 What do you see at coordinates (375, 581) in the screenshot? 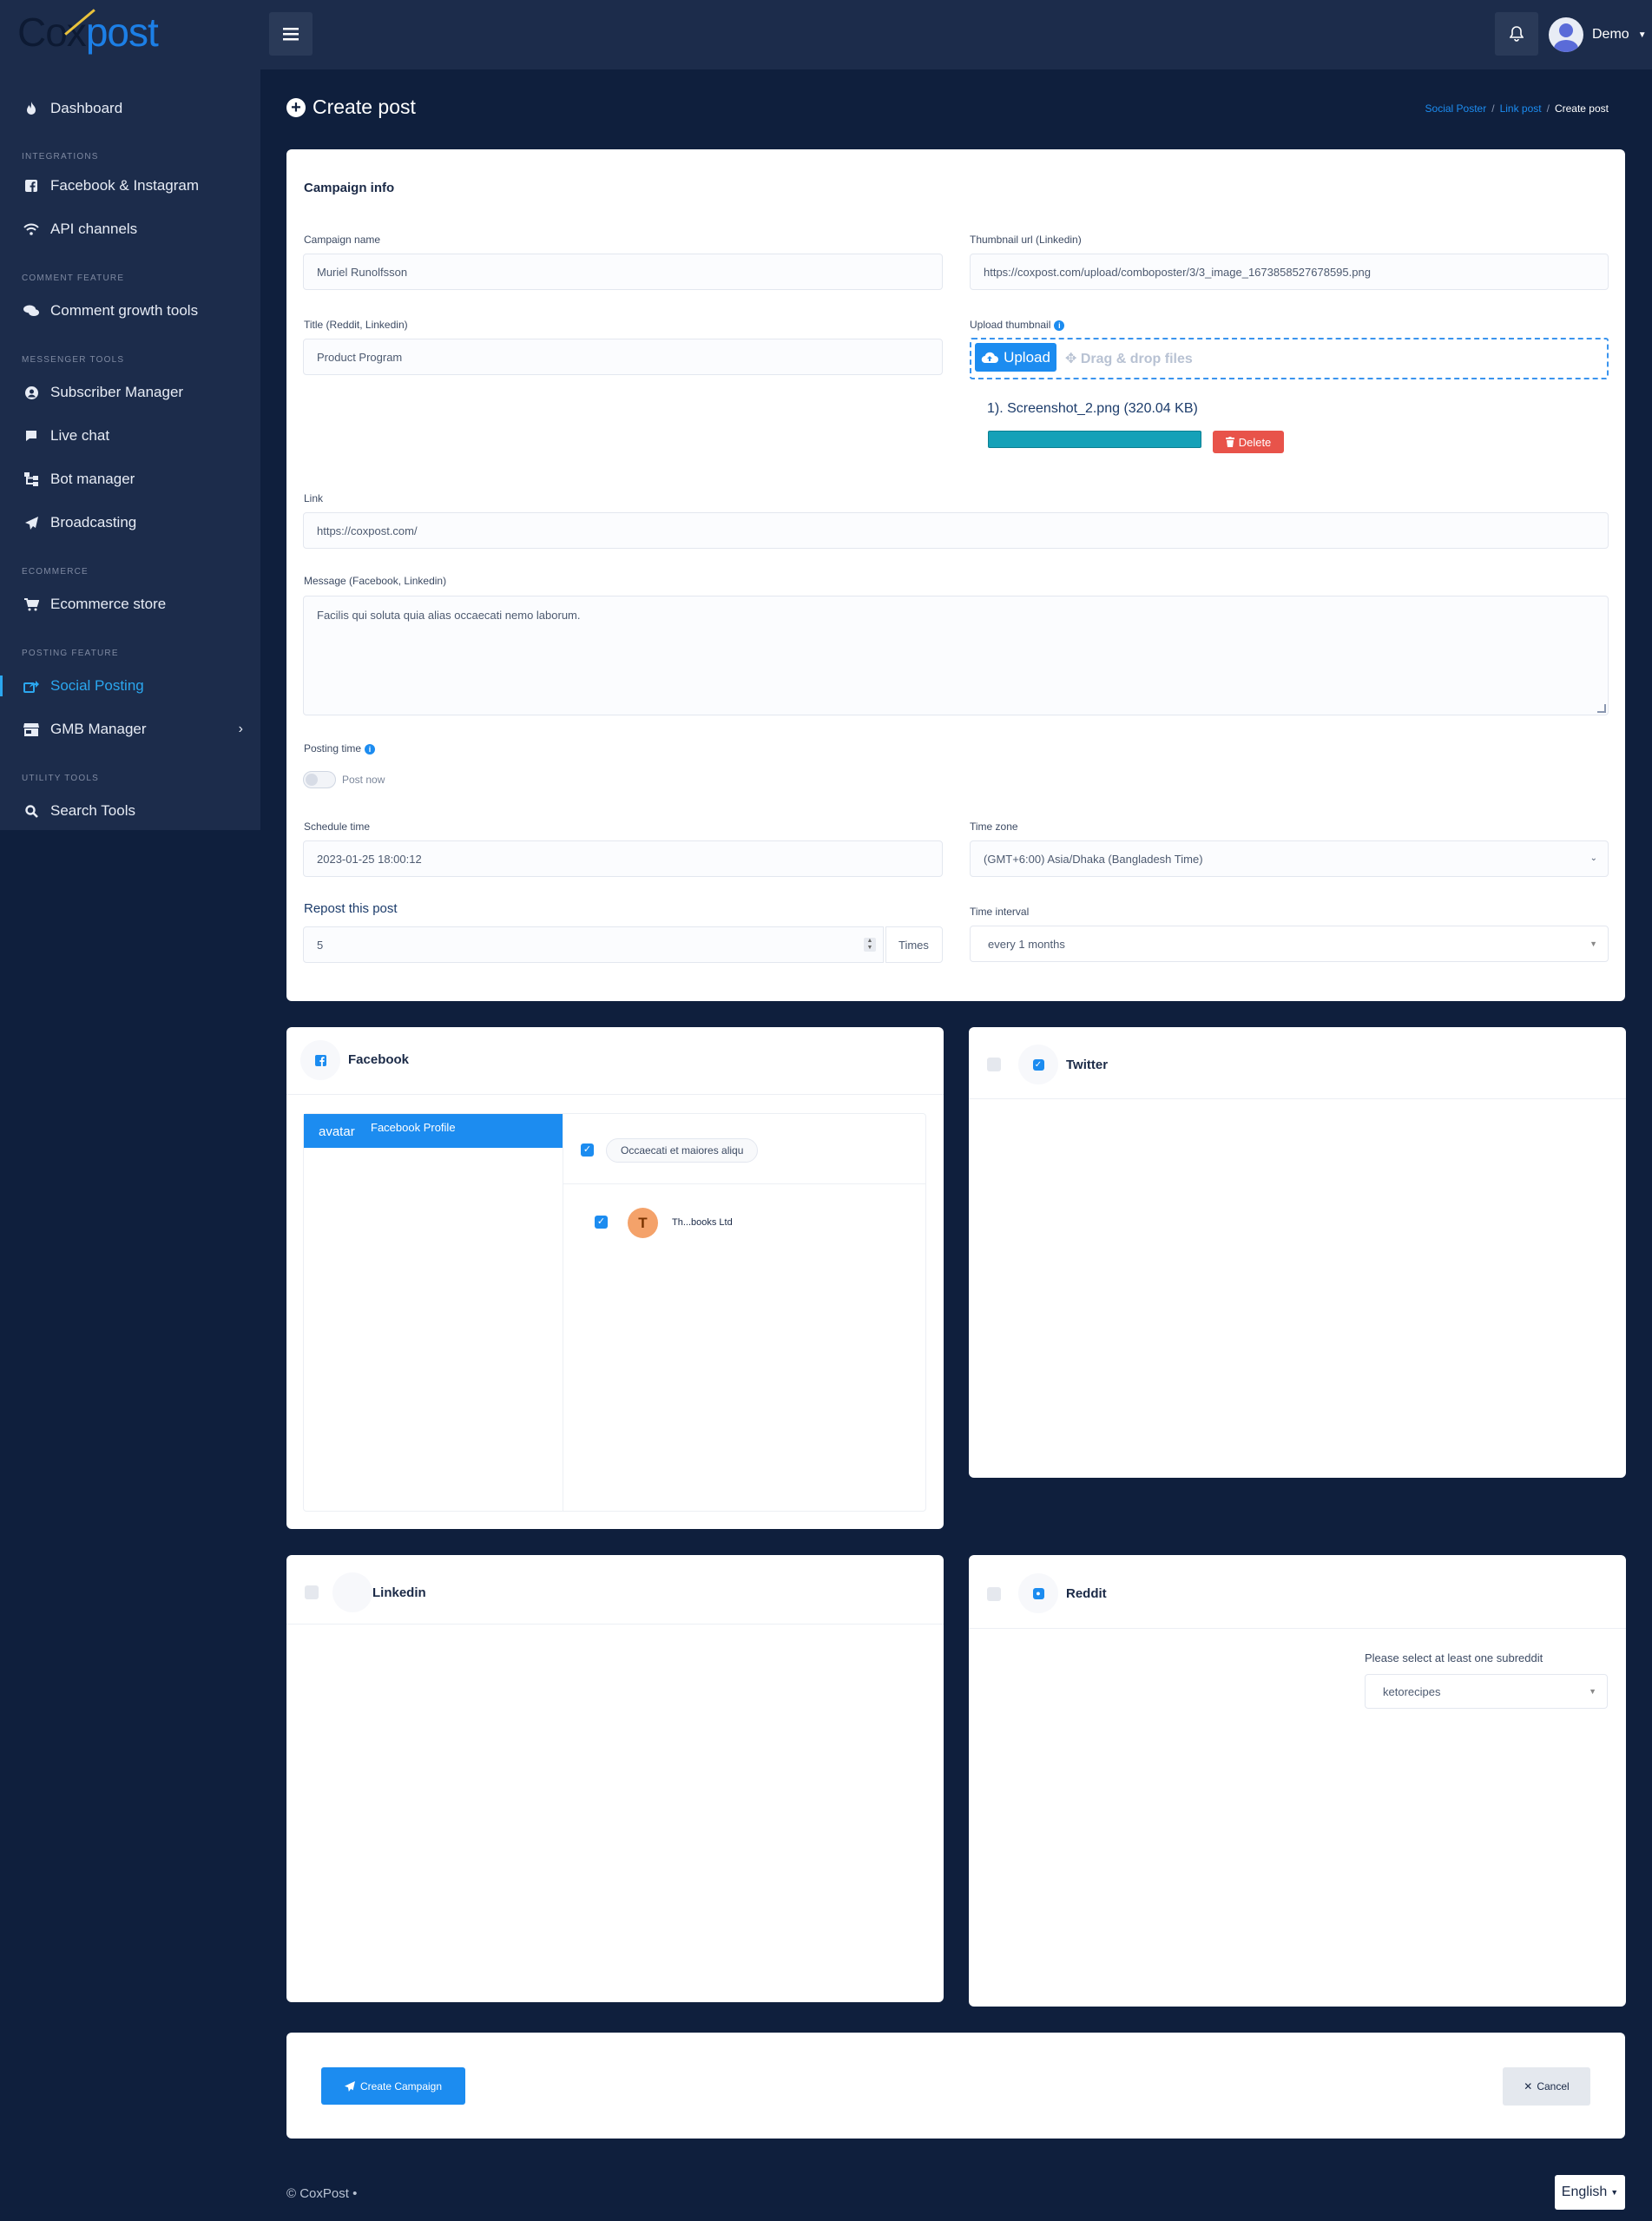
I see `message-label: Message (Facebook, Linkedin)` at bounding box center [375, 581].